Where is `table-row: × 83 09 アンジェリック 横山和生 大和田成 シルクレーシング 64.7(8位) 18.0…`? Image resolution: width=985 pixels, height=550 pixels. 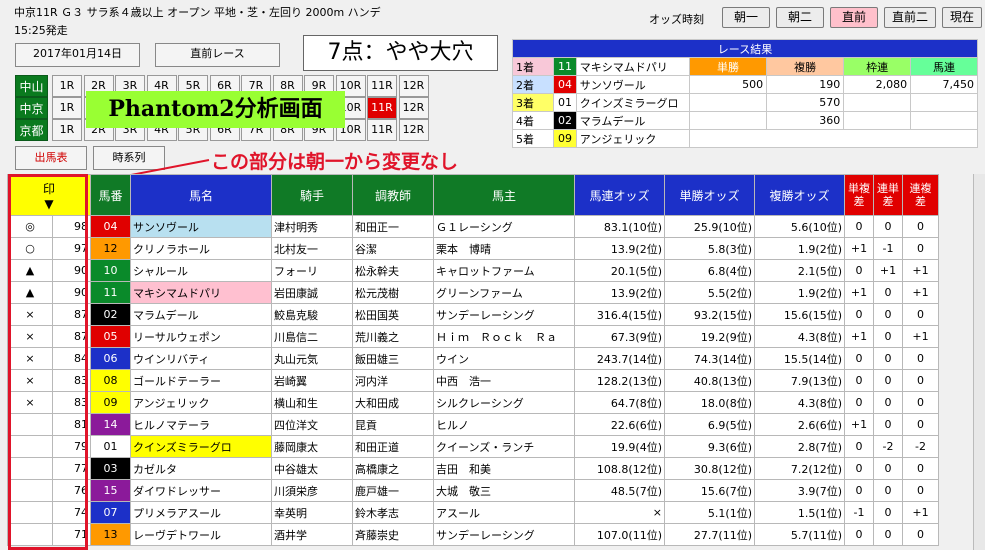 table-row: × 83 09 アンジェリック 横山和生 大和田成 シルクレーシング 64.7(8位) 18.0… is located at coordinates (473, 402).